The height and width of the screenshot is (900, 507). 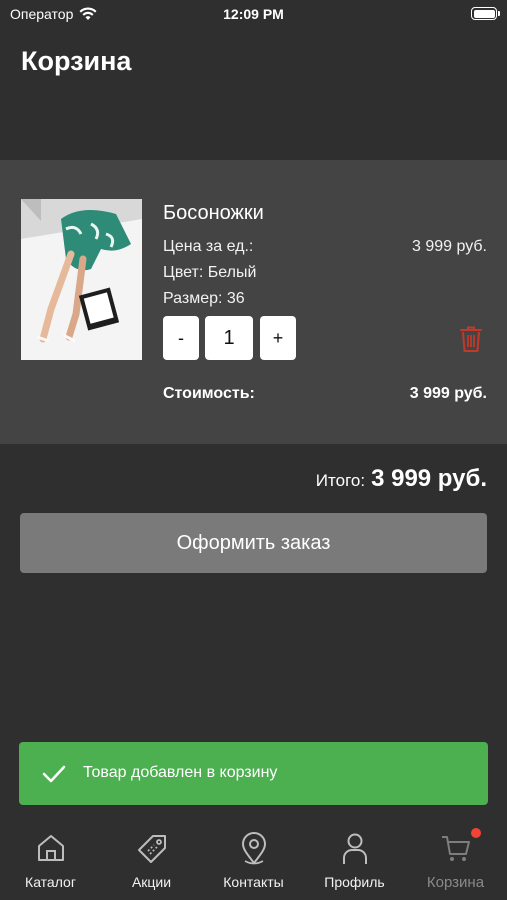 I want to click on tab-promotions: Акции, so click(x=151, y=860).